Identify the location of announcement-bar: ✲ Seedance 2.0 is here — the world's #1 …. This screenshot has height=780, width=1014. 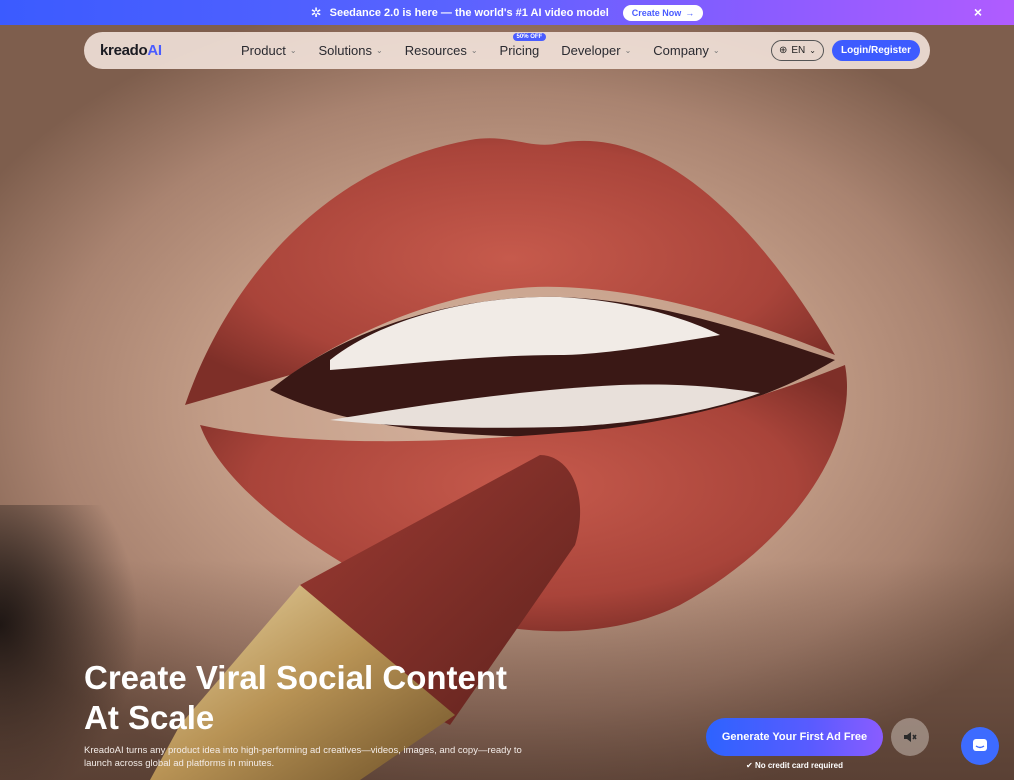
(507, 12).